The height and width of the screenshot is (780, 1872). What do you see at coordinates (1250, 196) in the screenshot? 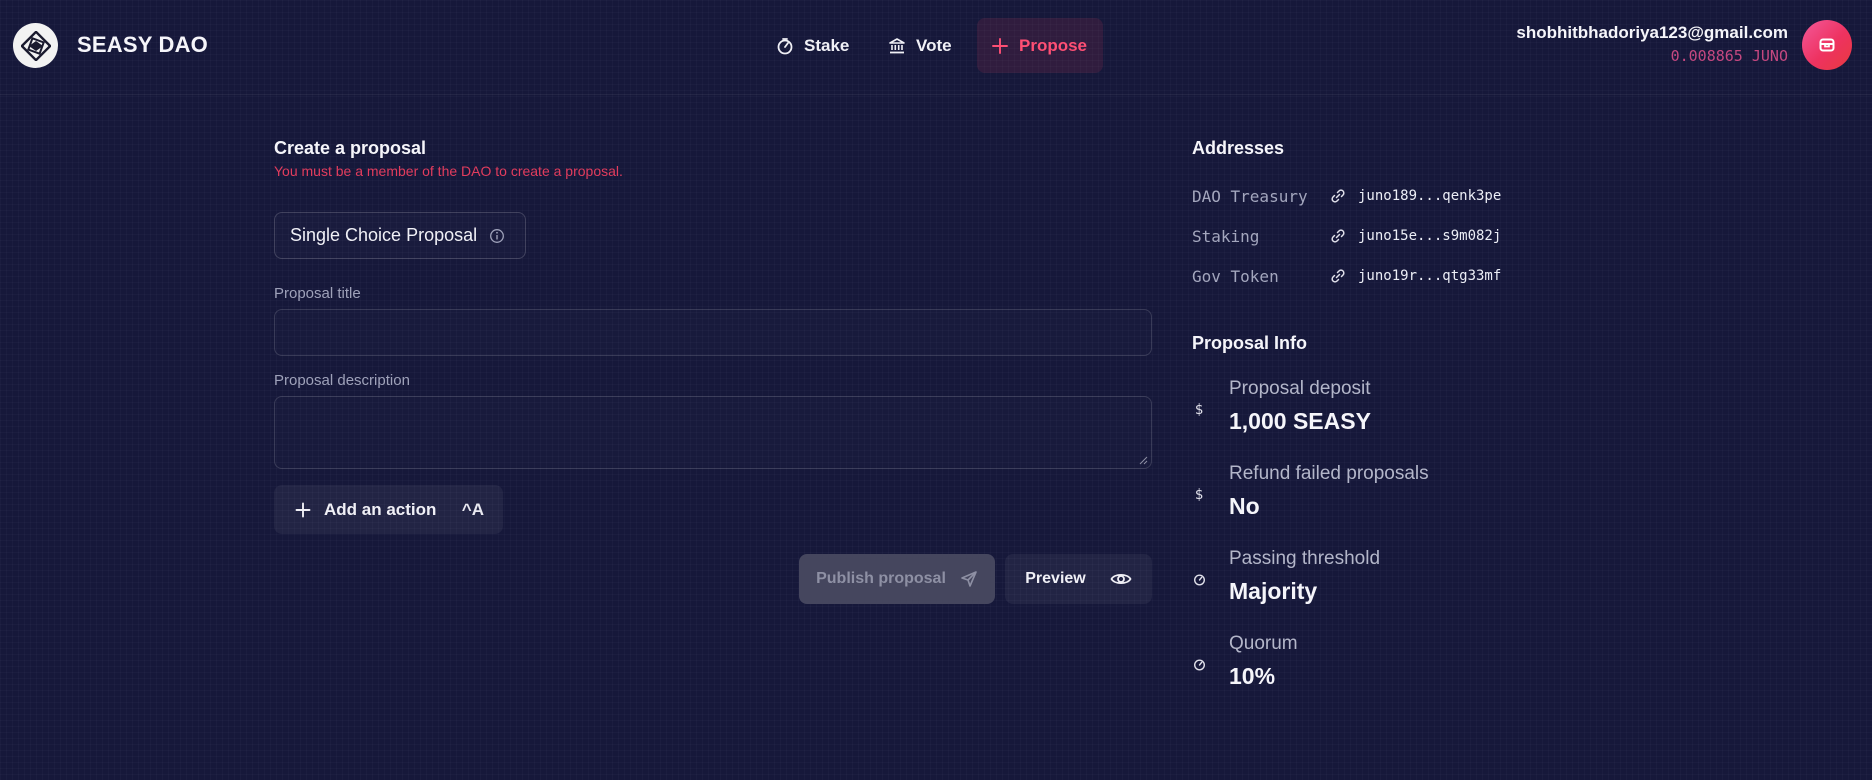
I see `address-label: DAO Treasury` at bounding box center [1250, 196].